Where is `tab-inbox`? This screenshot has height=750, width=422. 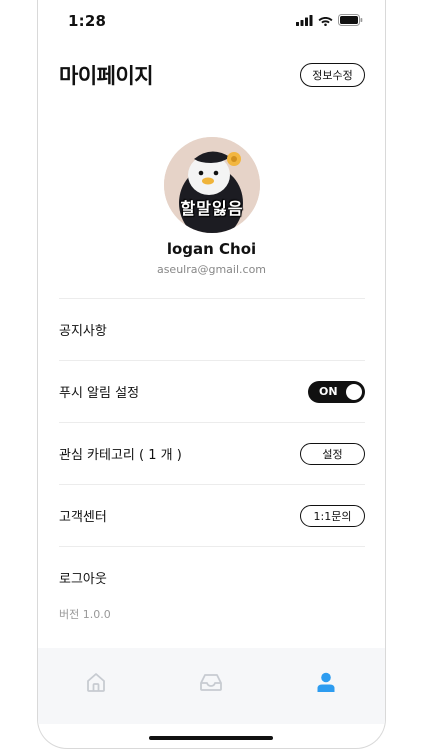 tab-inbox is located at coordinates (211, 682).